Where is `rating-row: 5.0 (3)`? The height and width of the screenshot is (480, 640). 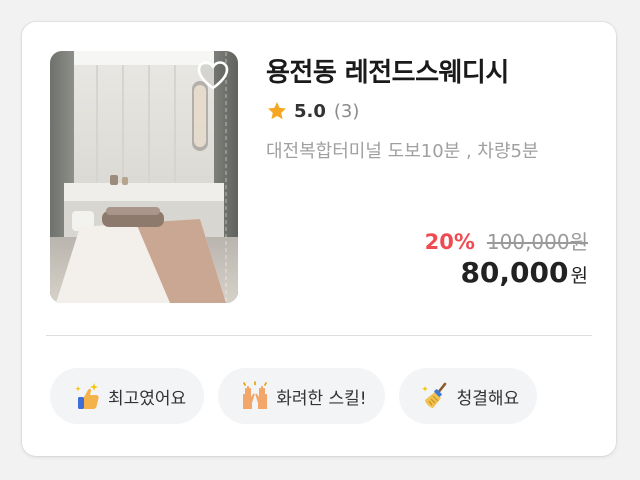
rating-row: 5.0 (3) is located at coordinates (312, 111).